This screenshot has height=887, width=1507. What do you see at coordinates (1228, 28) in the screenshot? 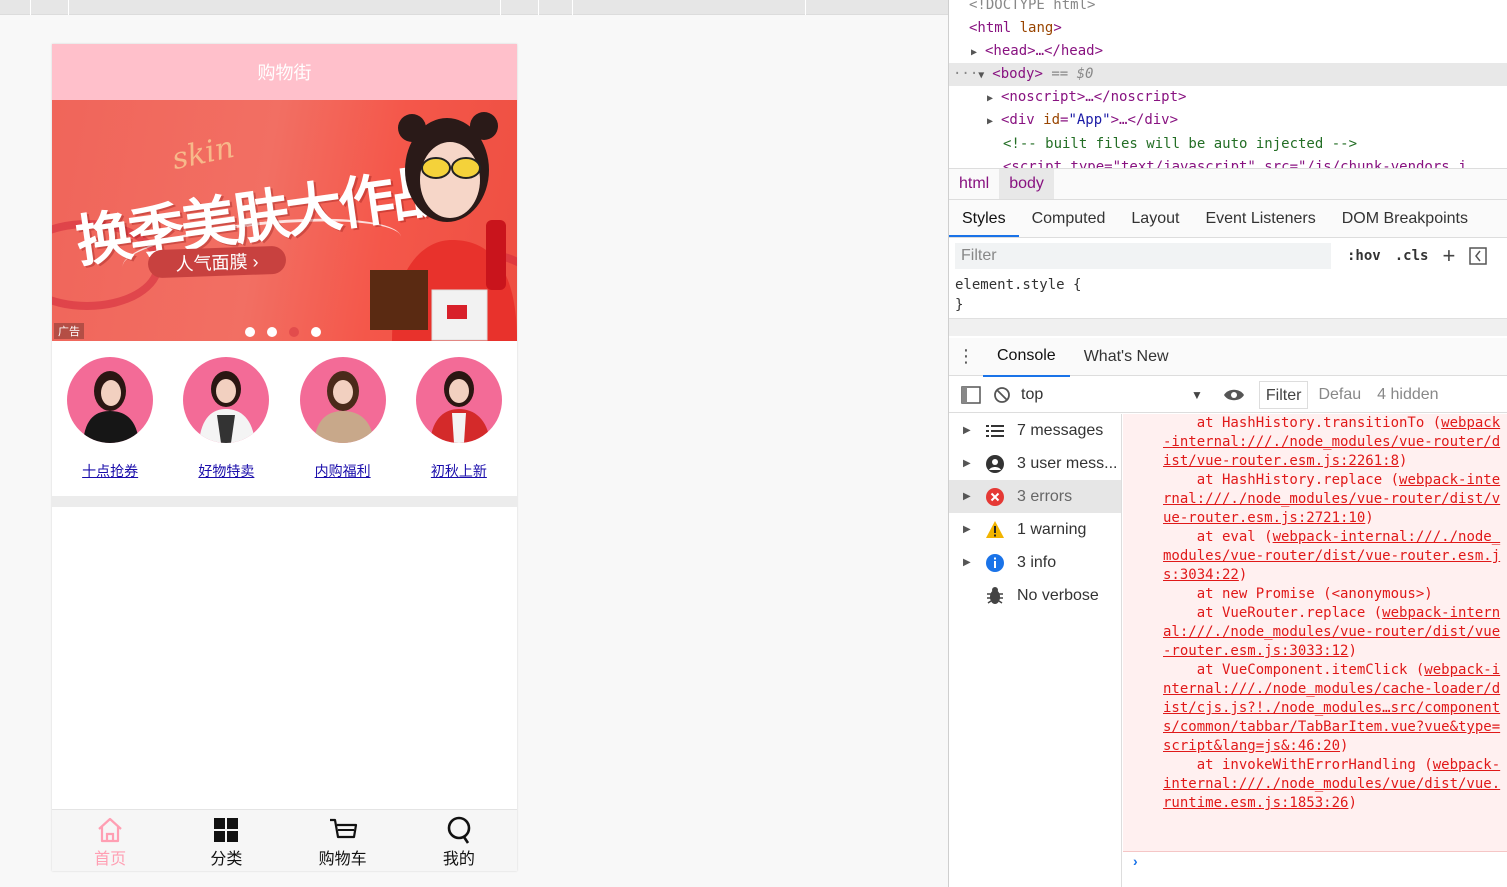
I see `dom-node-html: <html lang>` at bounding box center [1228, 28].